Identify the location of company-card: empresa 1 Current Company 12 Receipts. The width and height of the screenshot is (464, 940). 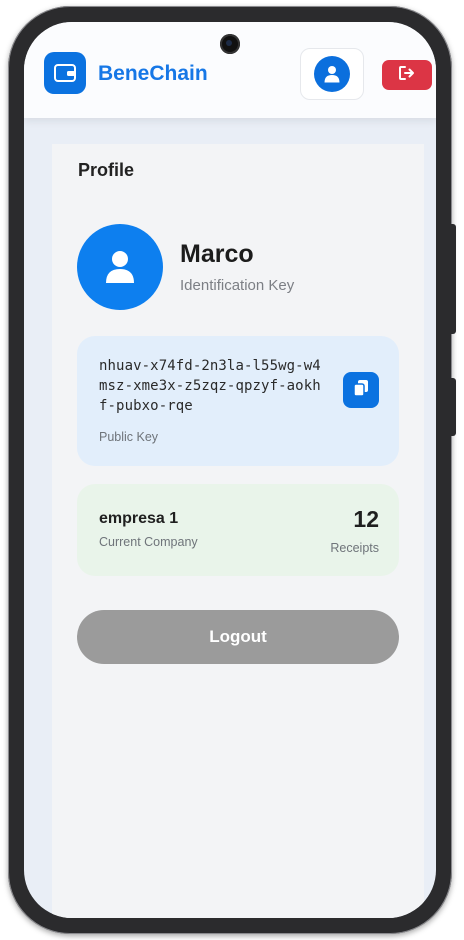
(238, 530).